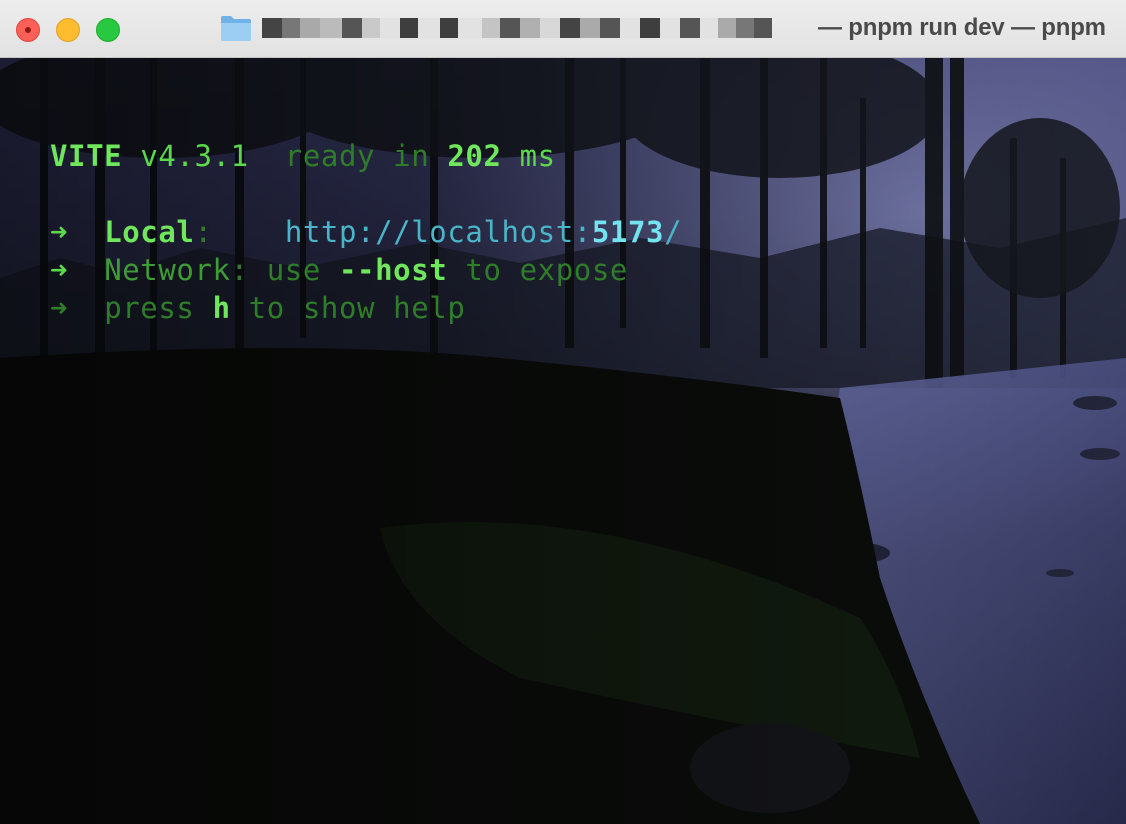 The image size is (1126, 824). What do you see at coordinates (474, 156) in the screenshot?
I see `ready-time-value: 202` at bounding box center [474, 156].